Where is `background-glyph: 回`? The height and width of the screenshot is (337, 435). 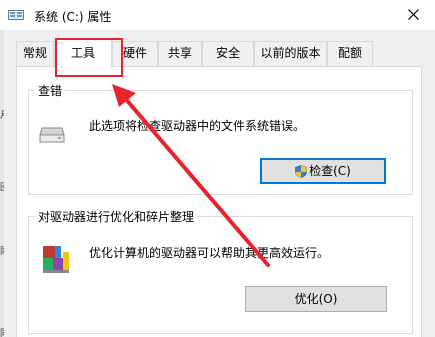 background-glyph: 回 is located at coordinates (2, 186).